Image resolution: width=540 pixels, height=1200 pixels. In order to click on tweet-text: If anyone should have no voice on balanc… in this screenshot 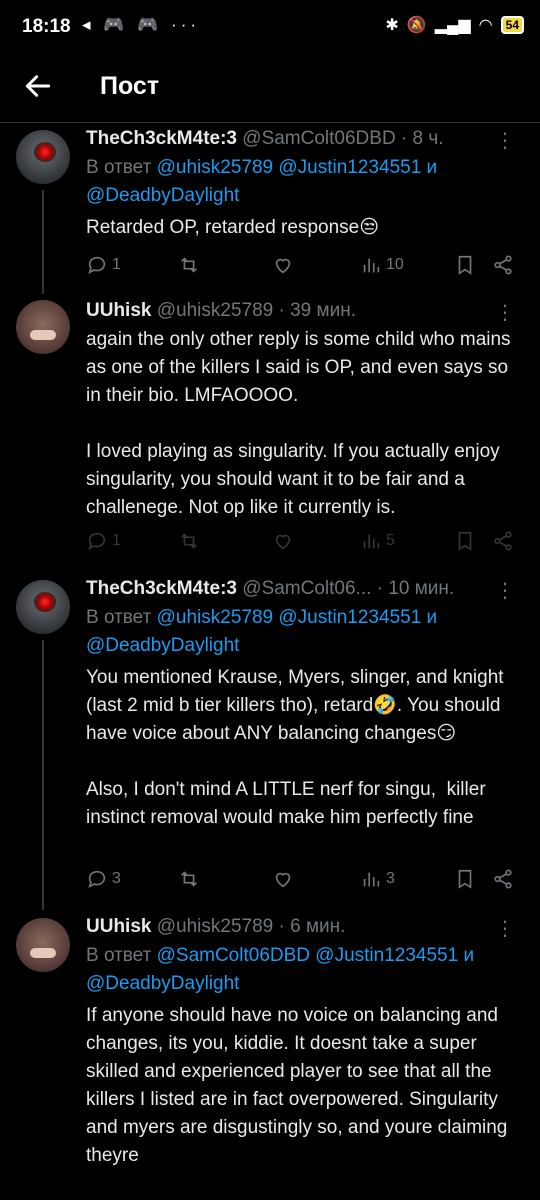, I will do `click(299, 1085)`.